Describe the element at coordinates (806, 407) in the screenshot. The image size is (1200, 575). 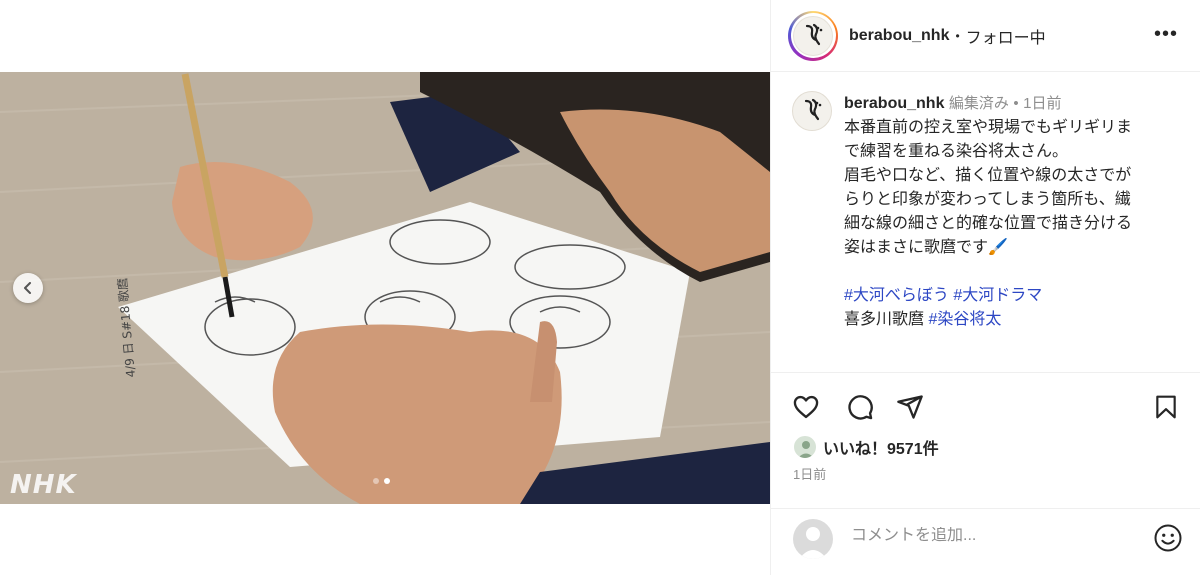
I see `heart-icon` at that location.